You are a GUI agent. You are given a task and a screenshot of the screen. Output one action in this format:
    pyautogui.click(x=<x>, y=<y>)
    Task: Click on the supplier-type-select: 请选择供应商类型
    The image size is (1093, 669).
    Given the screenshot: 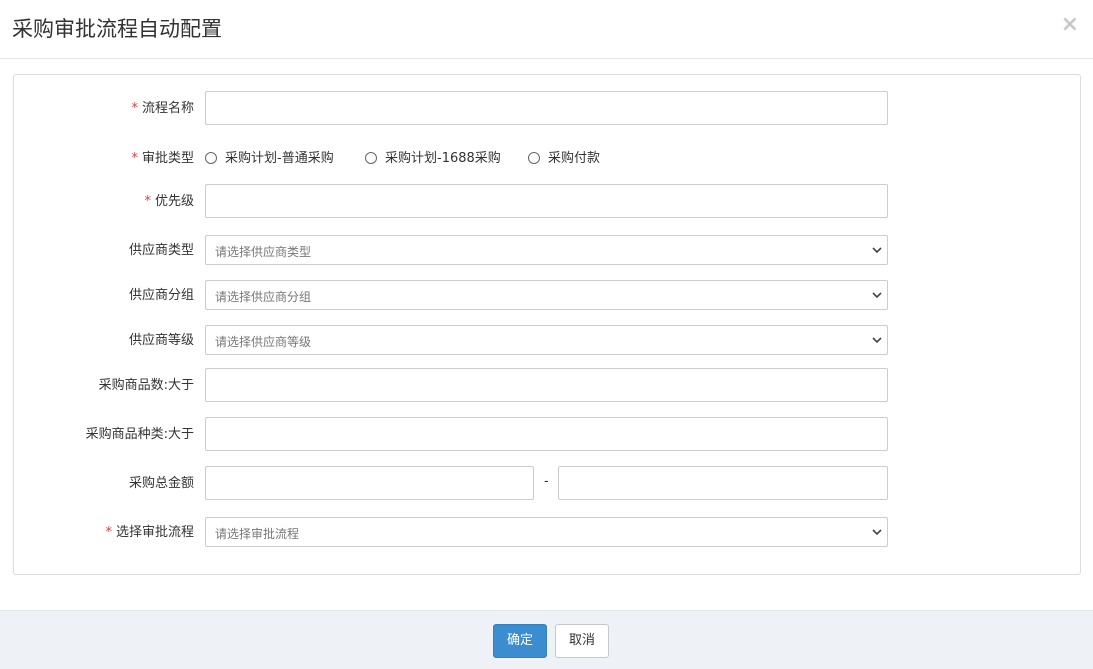 What is the action you would take?
    pyautogui.click(x=546, y=250)
    